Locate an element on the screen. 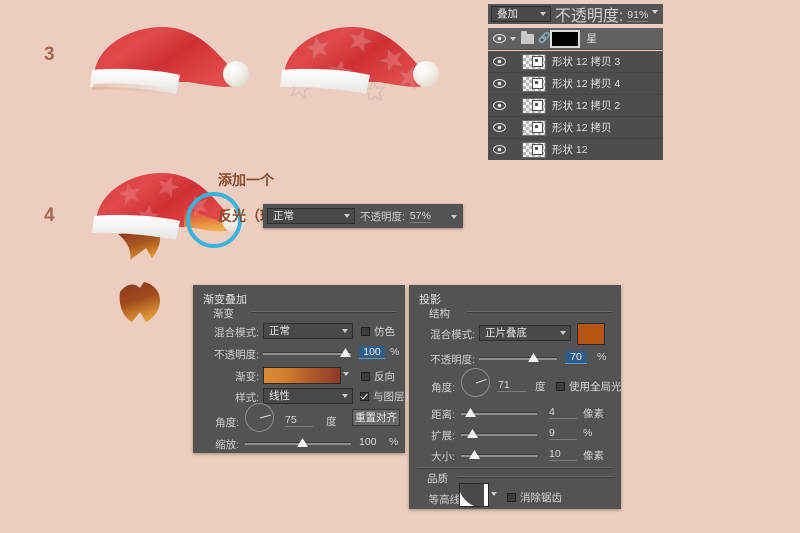 Image resolution: width=800 pixels, height=533 pixels. gradient-opacity-slider is located at coordinates (307, 354).